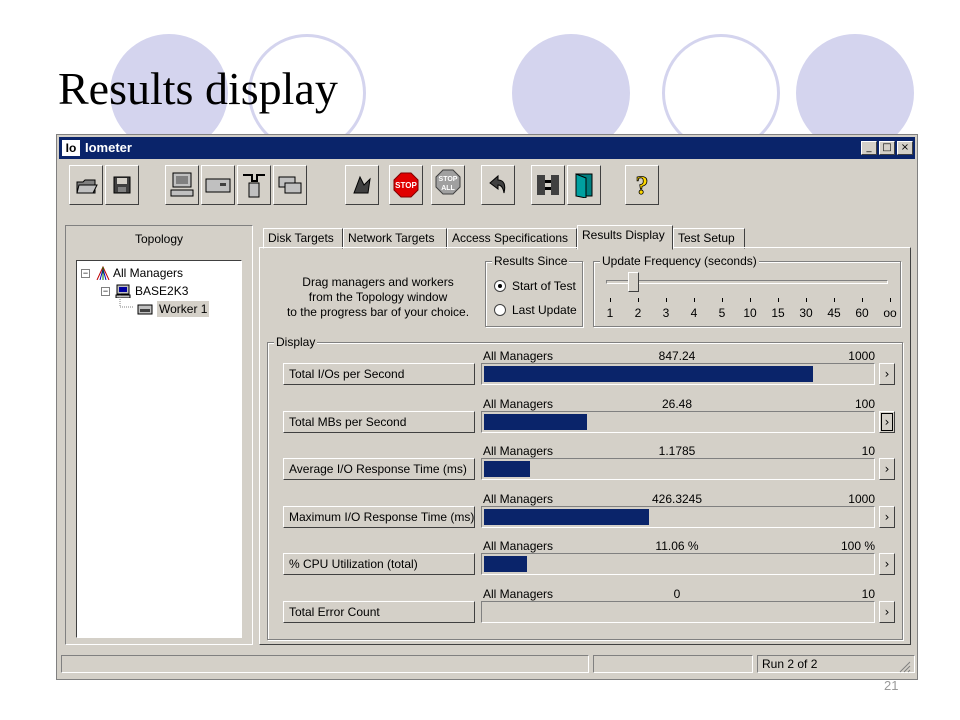 This screenshot has height=720, width=960. What do you see at coordinates (638, 313) in the screenshot?
I see `slider-tick-label: 2` at bounding box center [638, 313].